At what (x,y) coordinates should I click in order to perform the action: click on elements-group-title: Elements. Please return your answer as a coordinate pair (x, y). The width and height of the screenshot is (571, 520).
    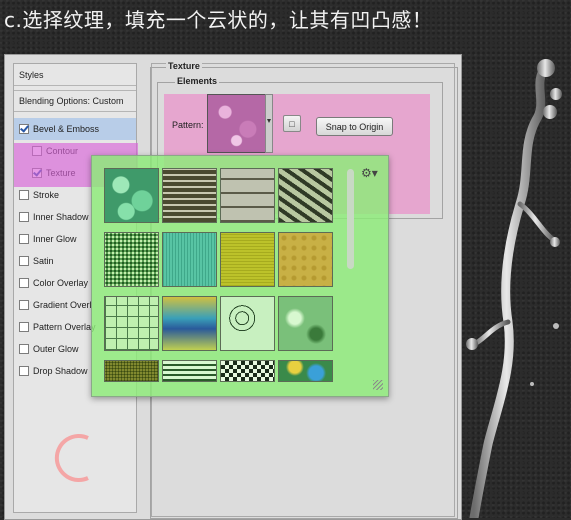
    Looking at the image, I should click on (197, 81).